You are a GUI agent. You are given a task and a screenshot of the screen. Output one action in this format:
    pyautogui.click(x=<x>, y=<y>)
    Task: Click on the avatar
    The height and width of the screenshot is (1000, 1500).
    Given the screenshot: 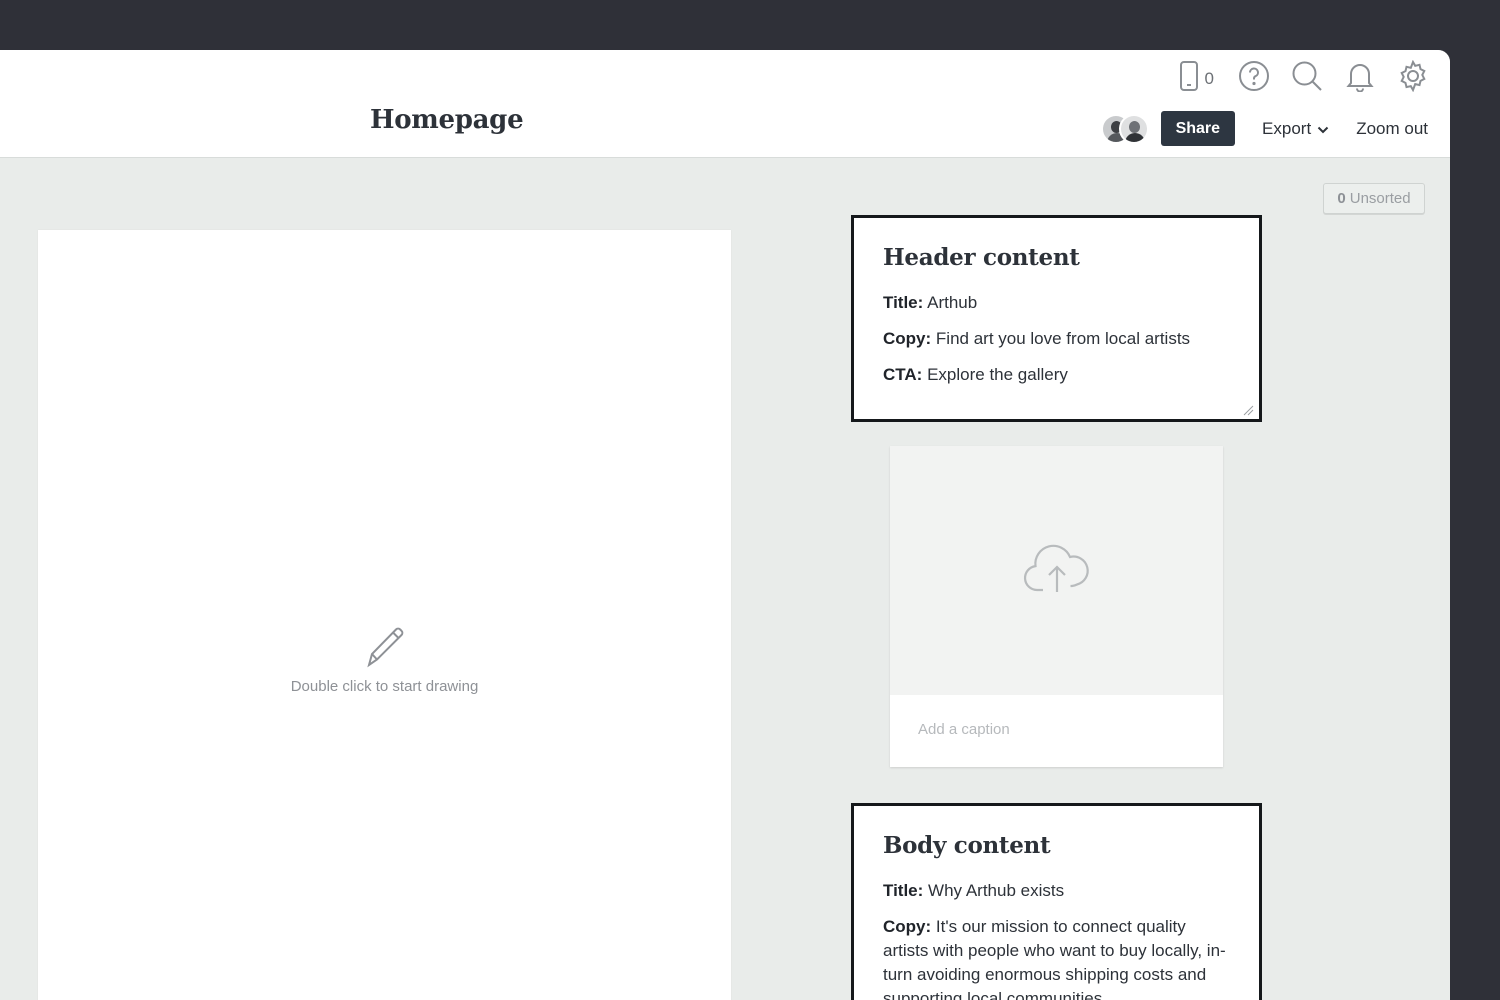 What is the action you would take?
    pyautogui.click(x=1133, y=128)
    